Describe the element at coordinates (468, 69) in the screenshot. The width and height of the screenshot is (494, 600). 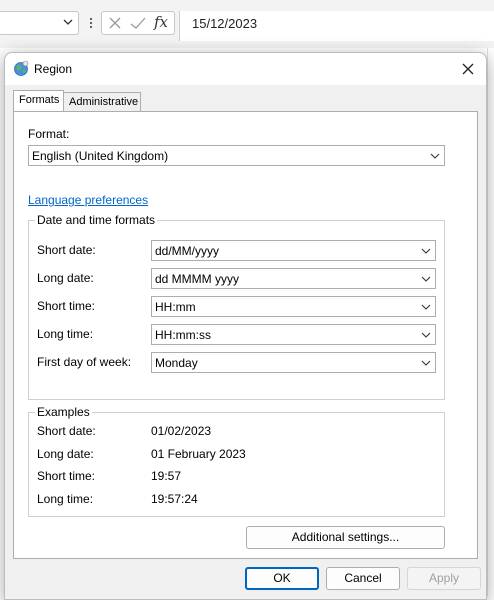
I see `close-icon` at that location.